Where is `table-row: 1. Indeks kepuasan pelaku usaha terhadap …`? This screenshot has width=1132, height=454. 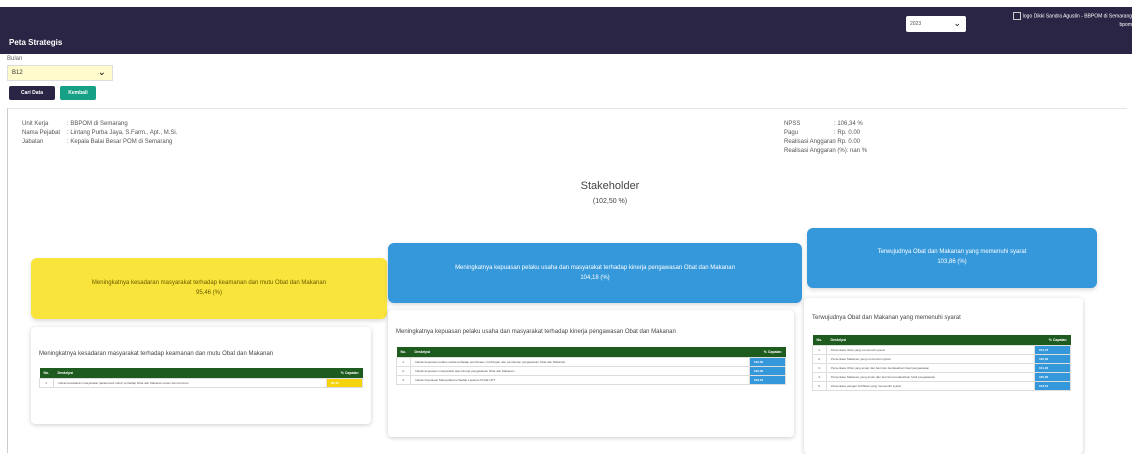 table-row: 1. Indeks kepuasan pelaku usaha terhadap … is located at coordinates (591, 361).